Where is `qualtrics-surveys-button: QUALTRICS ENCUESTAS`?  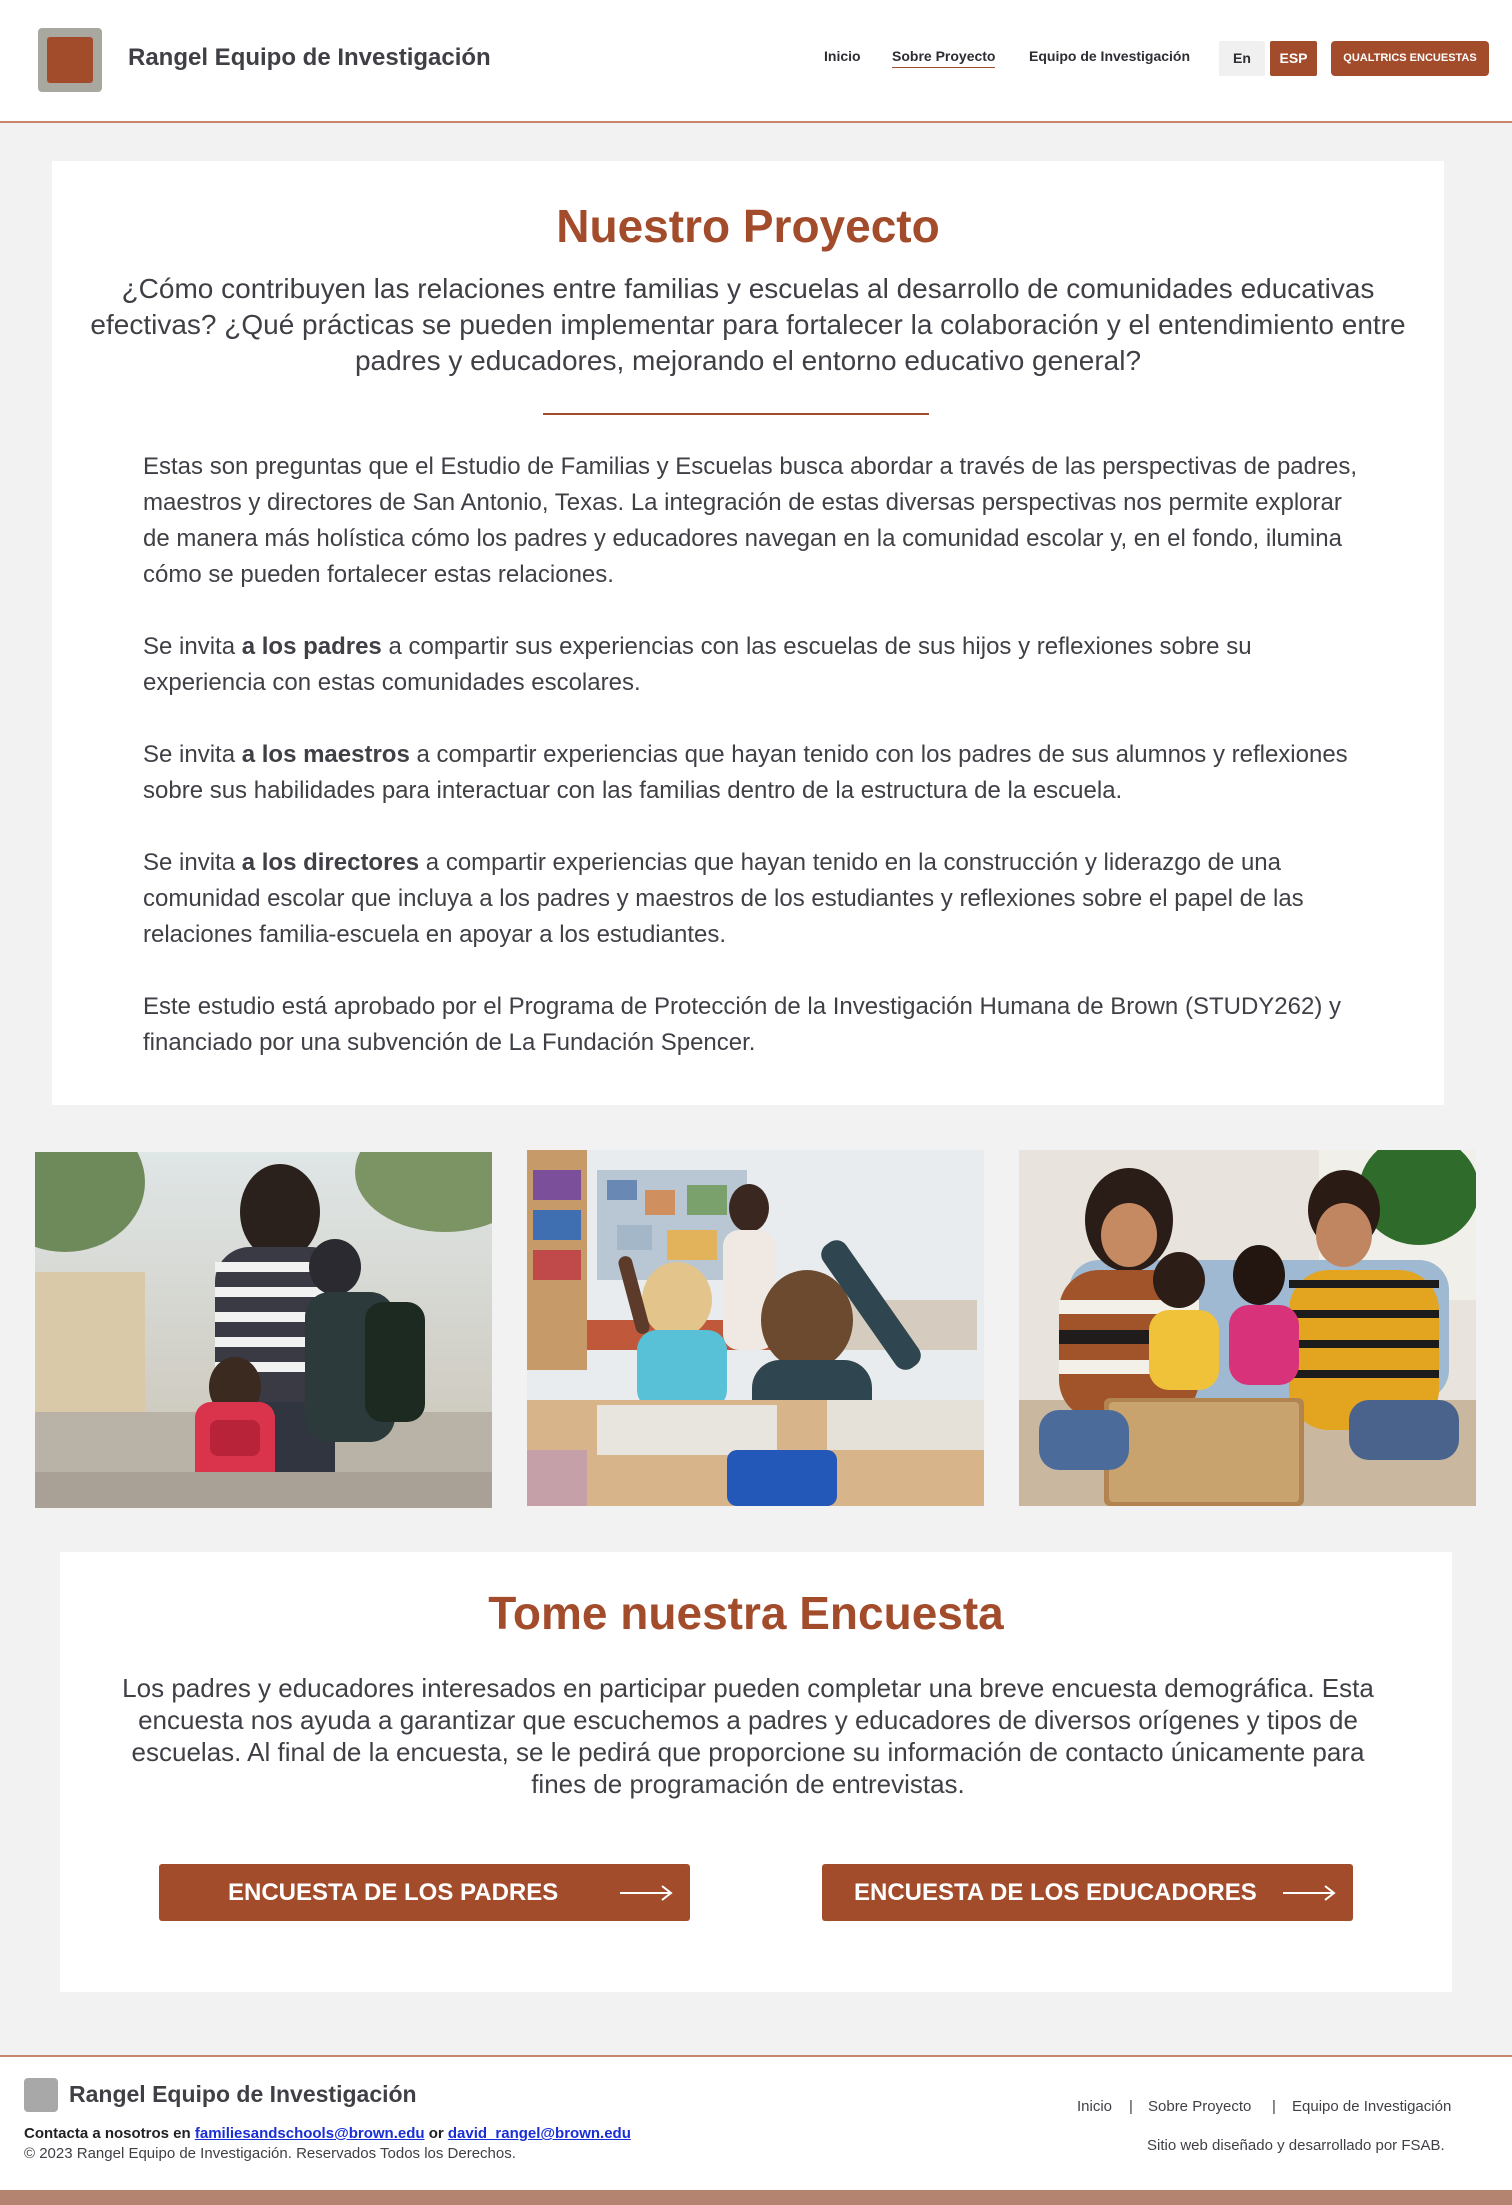 qualtrics-surveys-button: QUALTRICS ENCUESTAS is located at coordinates (1410, 58).